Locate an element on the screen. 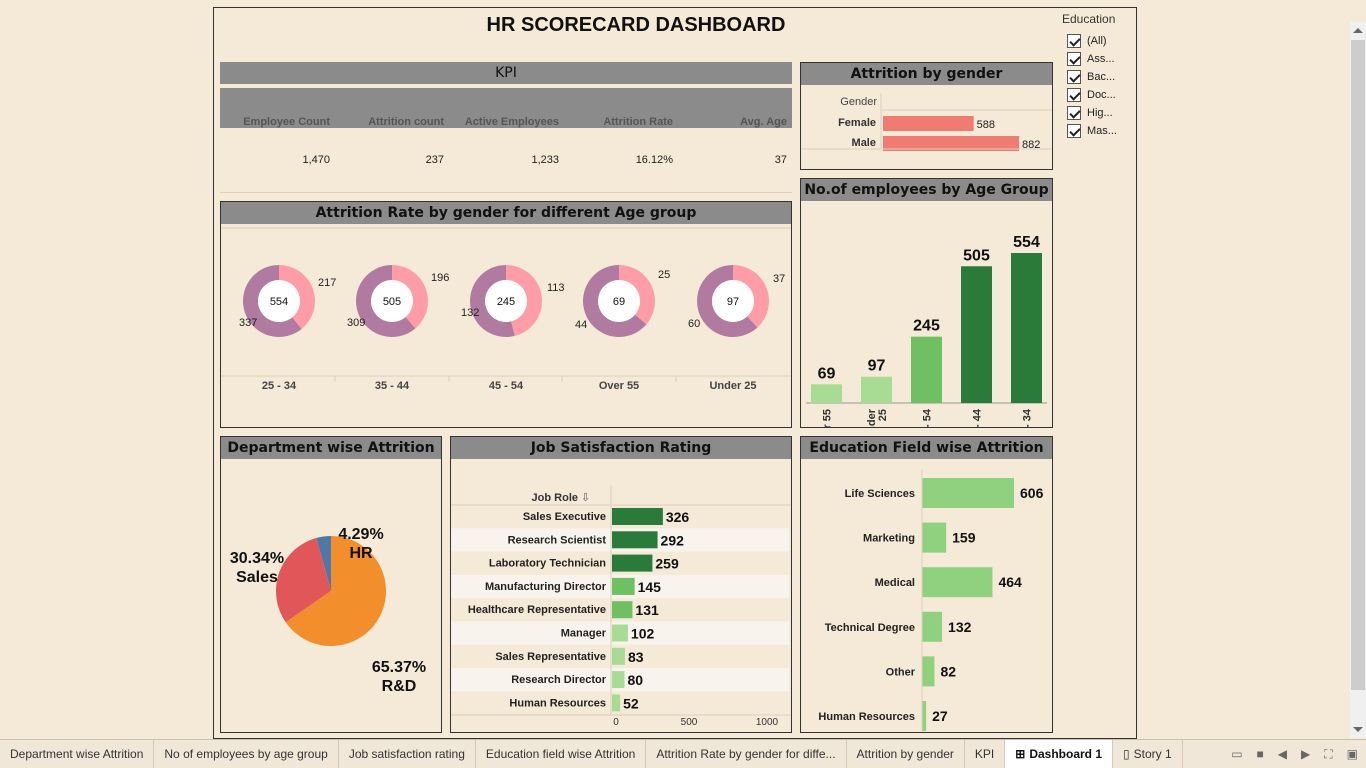 This screenshot has height=768, width=1366. sheet-tab-label: KPI is located at coordinates (984, 754).